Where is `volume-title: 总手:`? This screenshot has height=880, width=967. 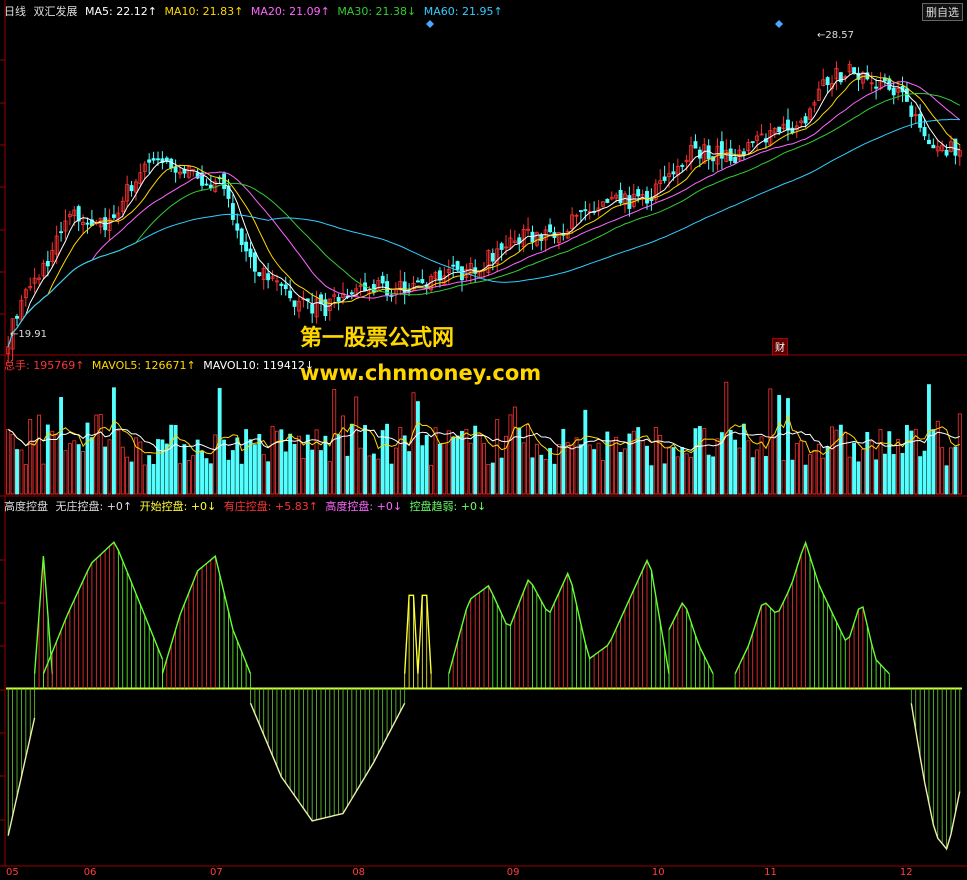 volume-title: 总手: is located at coordinates (19, 365).